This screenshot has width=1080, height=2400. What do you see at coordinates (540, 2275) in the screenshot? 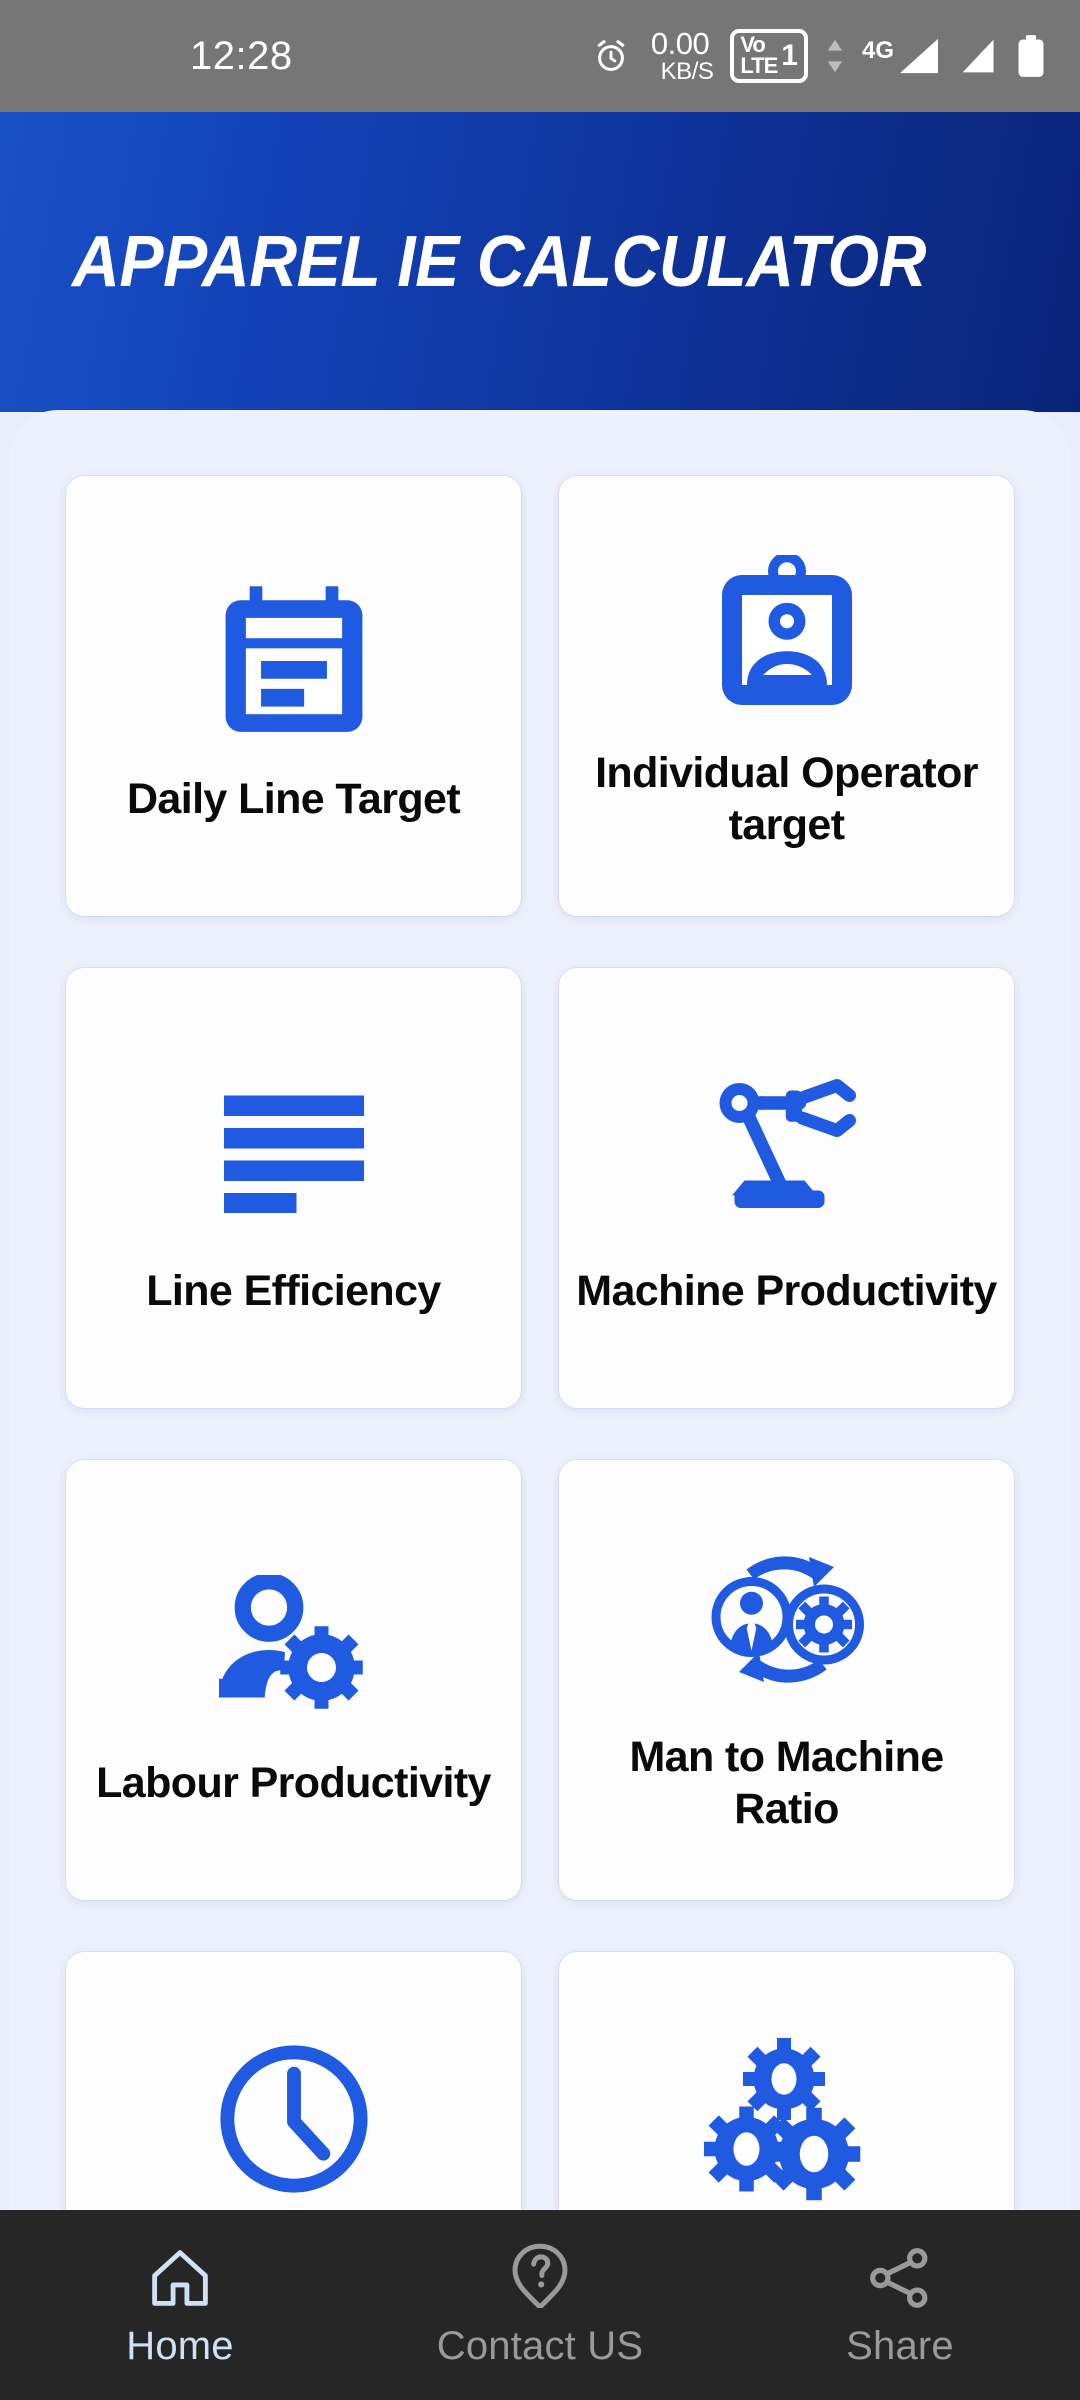
I see `question-help-icon` at bounding box center [540, 2275].